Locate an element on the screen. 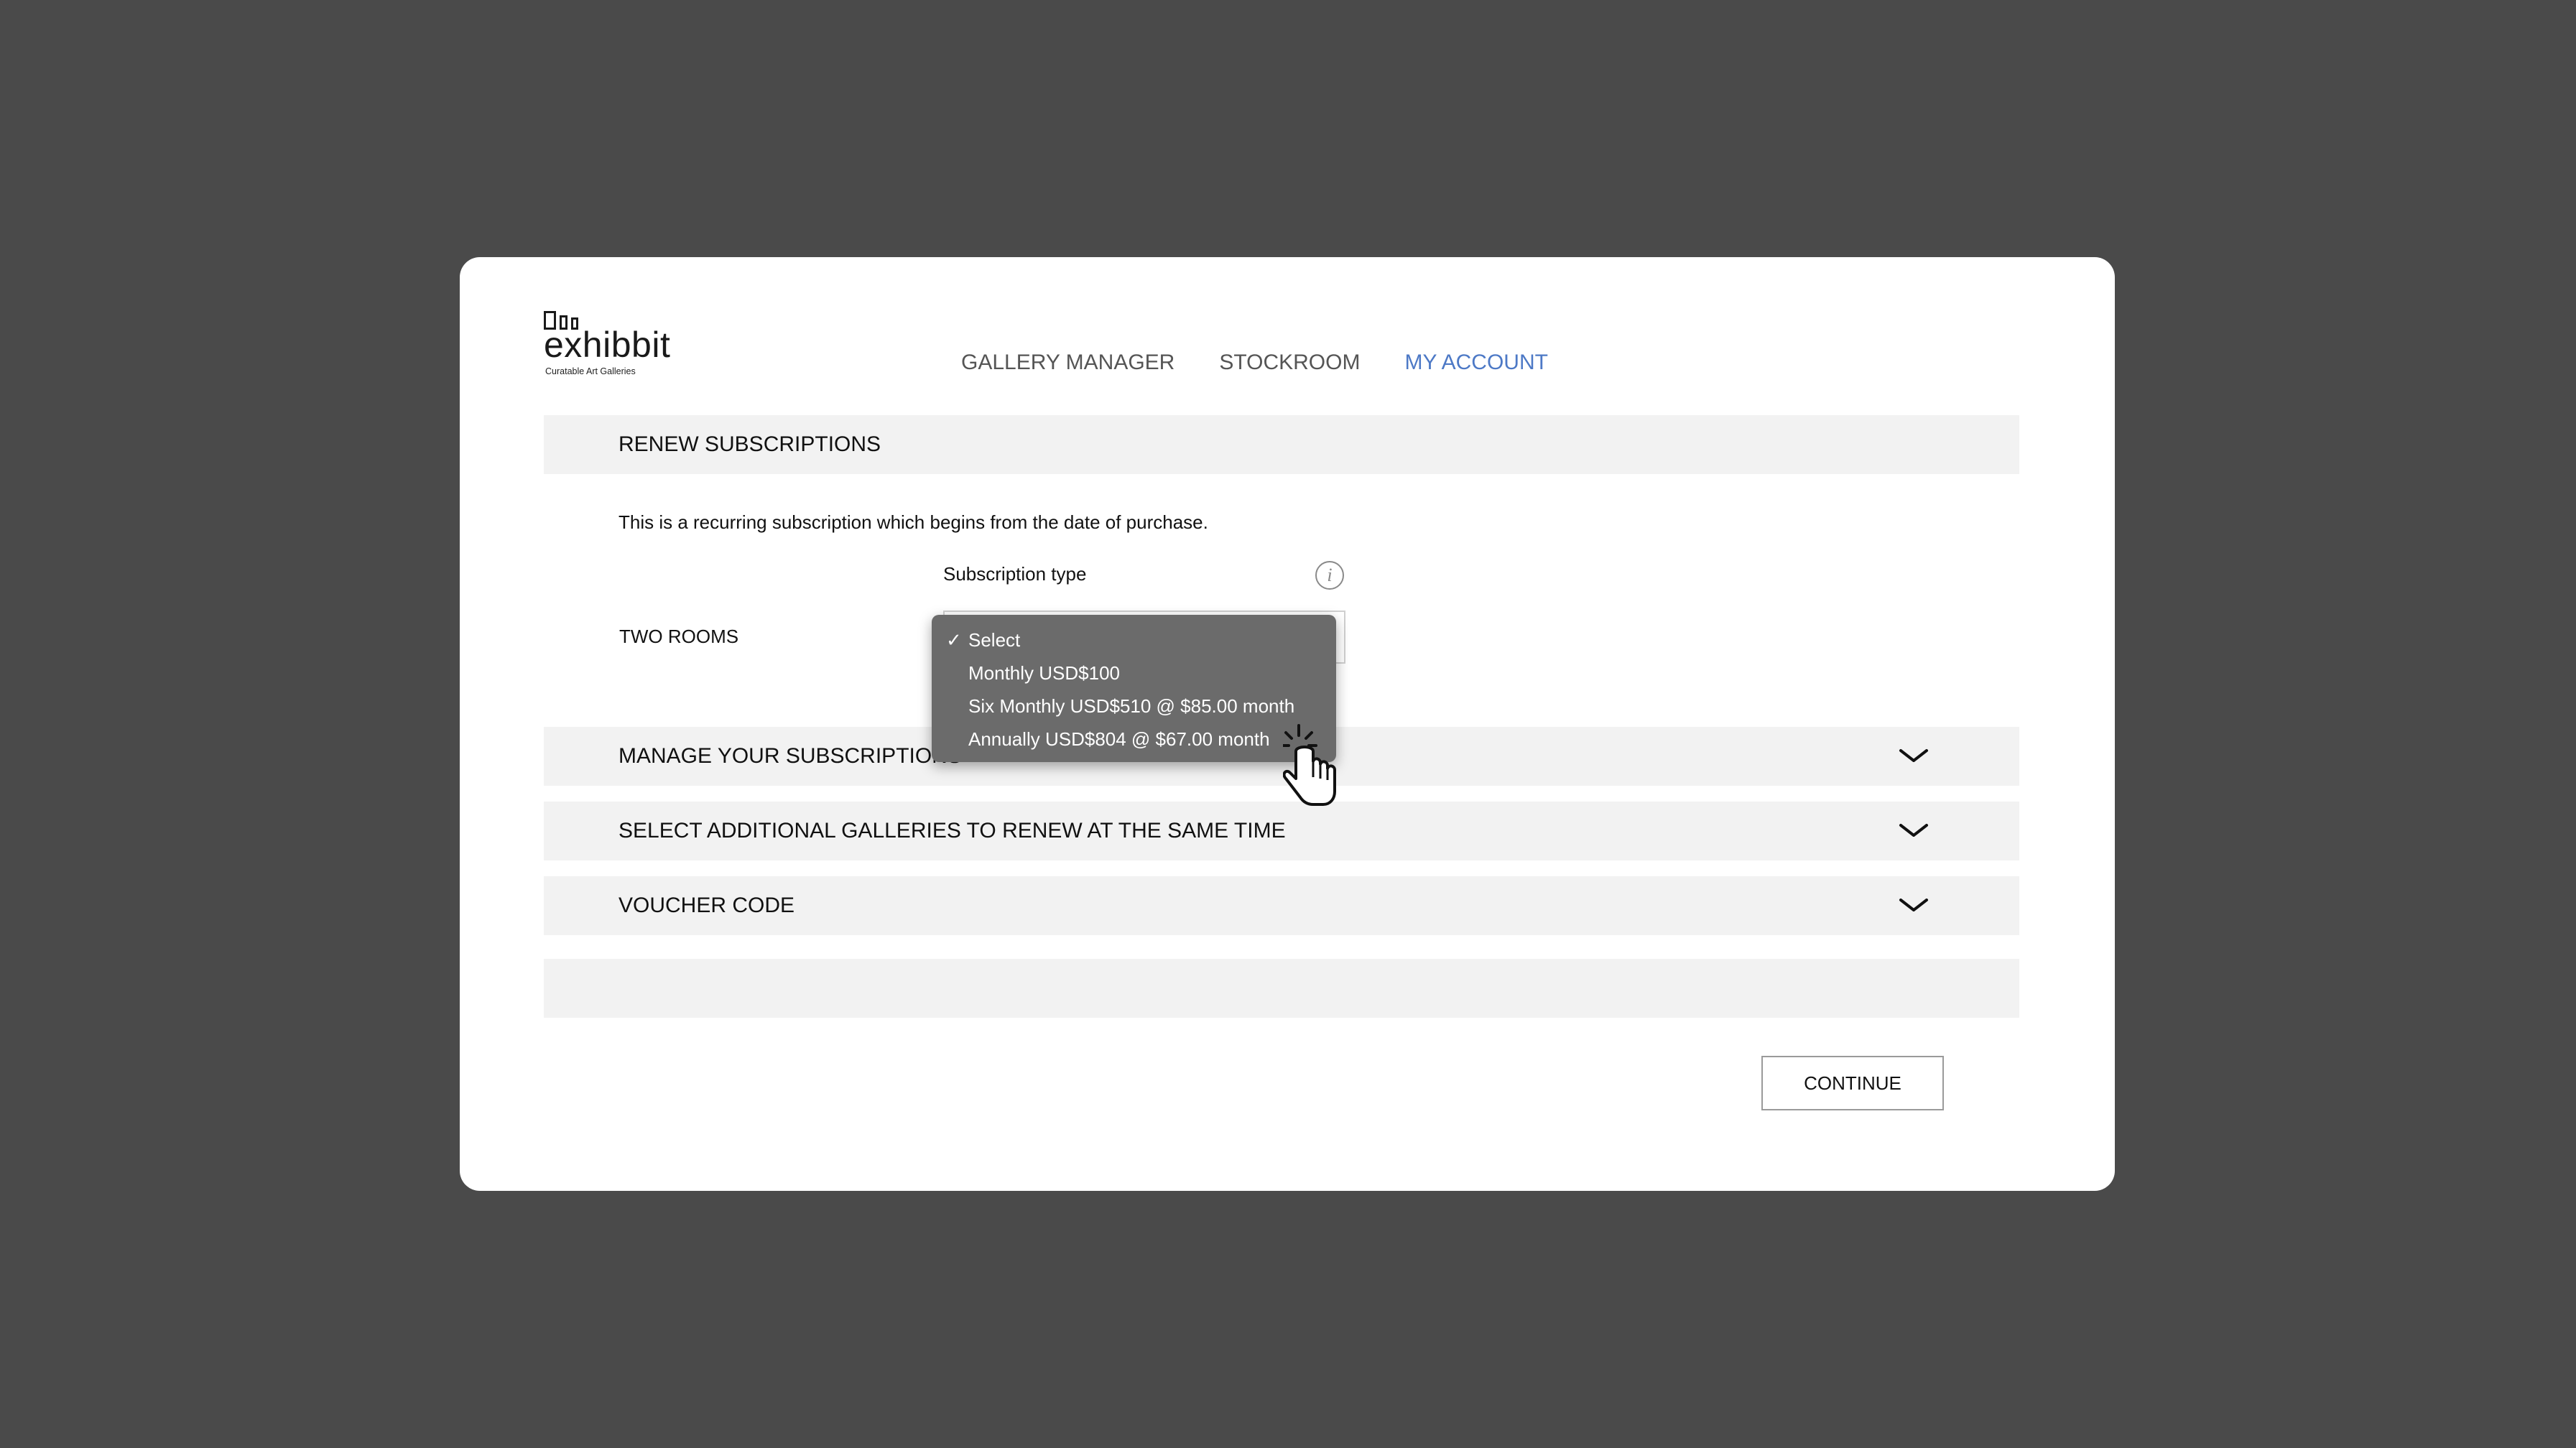  summary-bar is located at coordinates (1281, 989).